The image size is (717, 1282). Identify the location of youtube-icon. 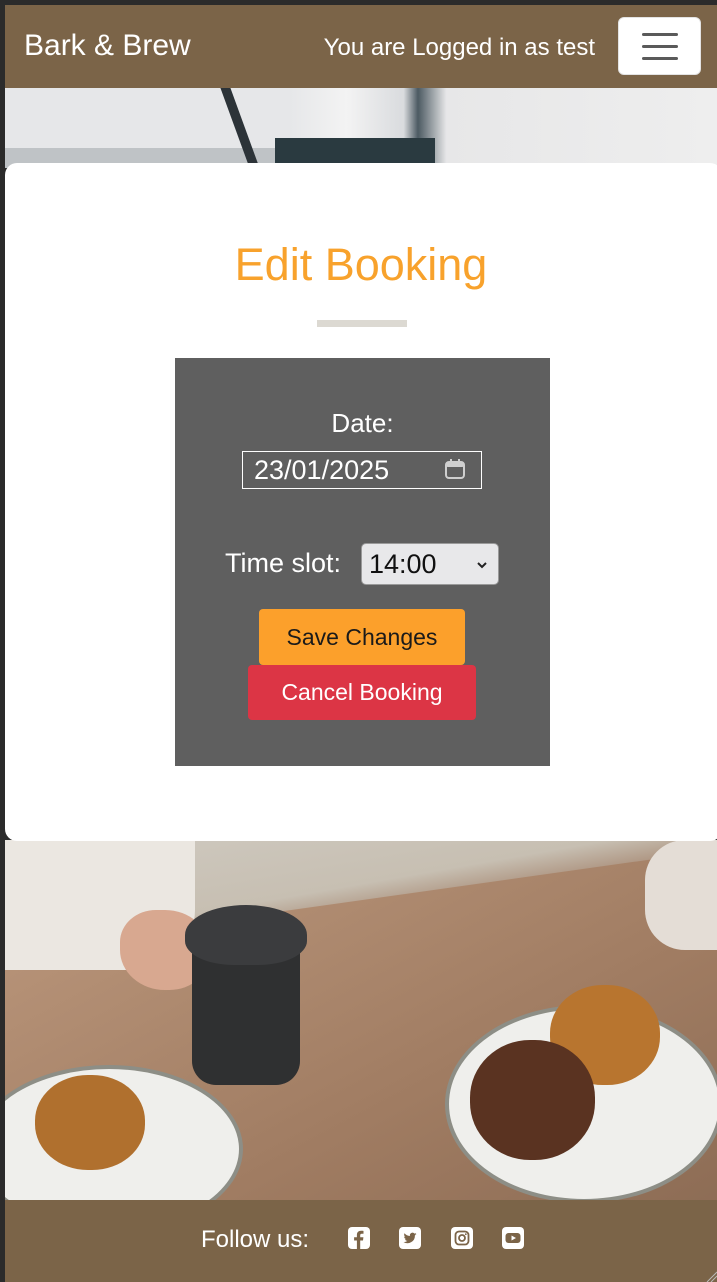
(513, 1238).